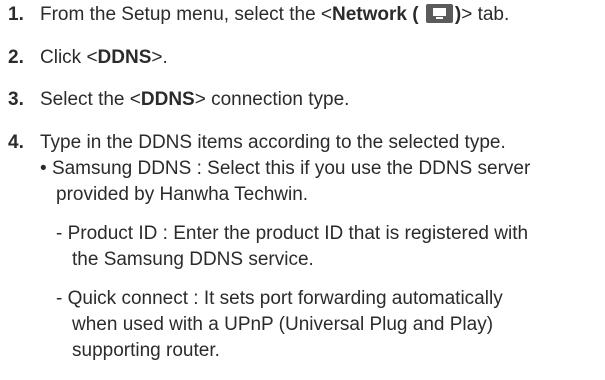 Image resolution: width=605 pixels, height=380 pixels. I want to click on step-number: 1., so click(16, 14).